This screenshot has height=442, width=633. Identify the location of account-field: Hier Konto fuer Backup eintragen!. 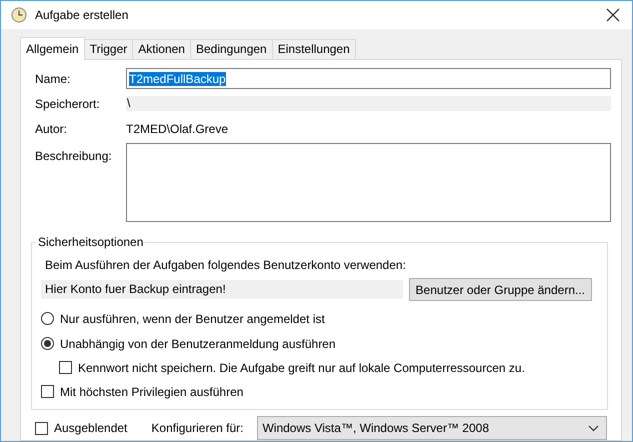
(222, 289).